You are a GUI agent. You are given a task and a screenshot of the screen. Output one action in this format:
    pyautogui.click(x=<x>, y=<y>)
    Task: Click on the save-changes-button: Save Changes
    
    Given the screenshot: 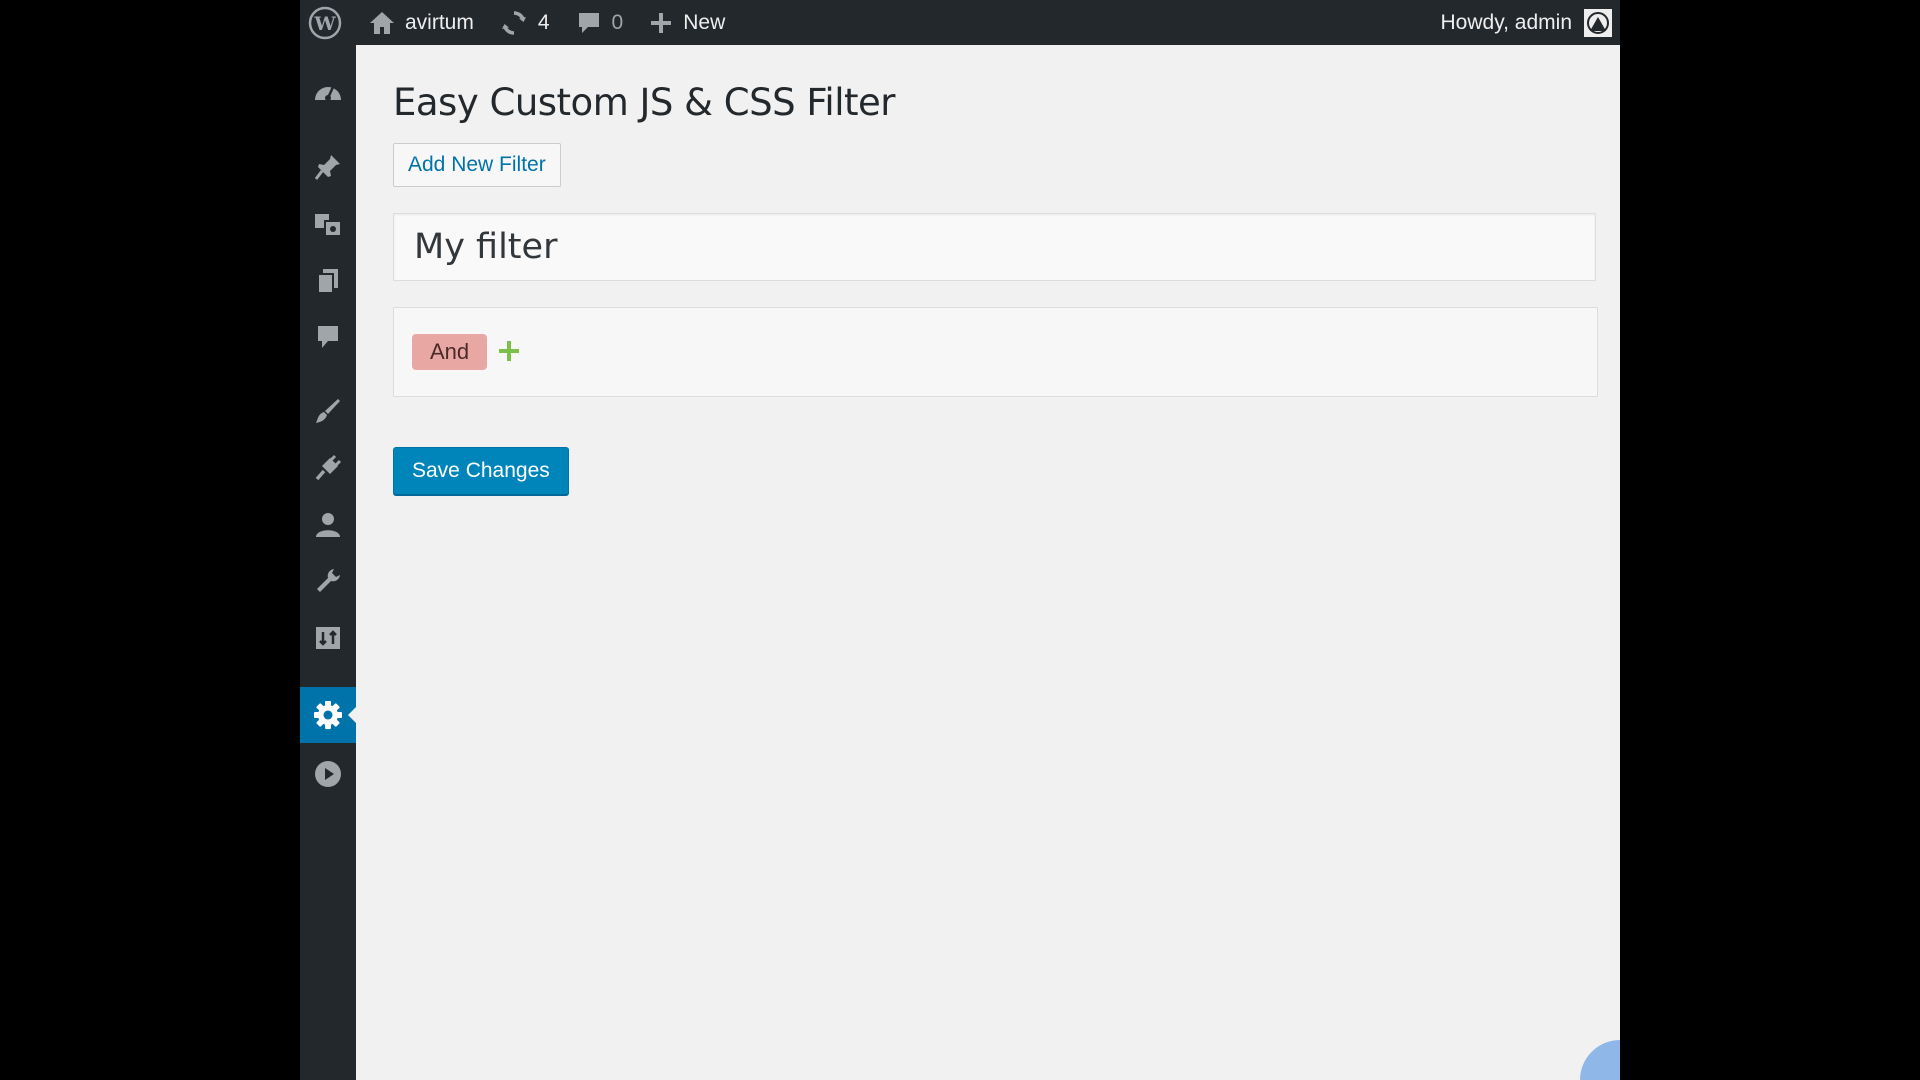 What is the action you would take?
    pyautogui.click(x=481, y=471)
    